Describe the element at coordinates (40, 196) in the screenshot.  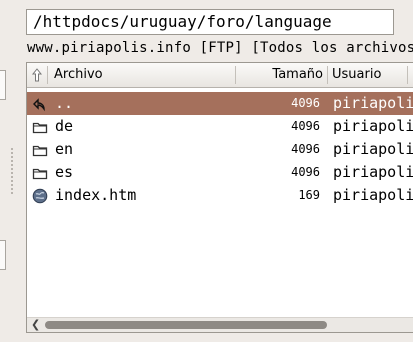
I see `html-file-icon` at that location.